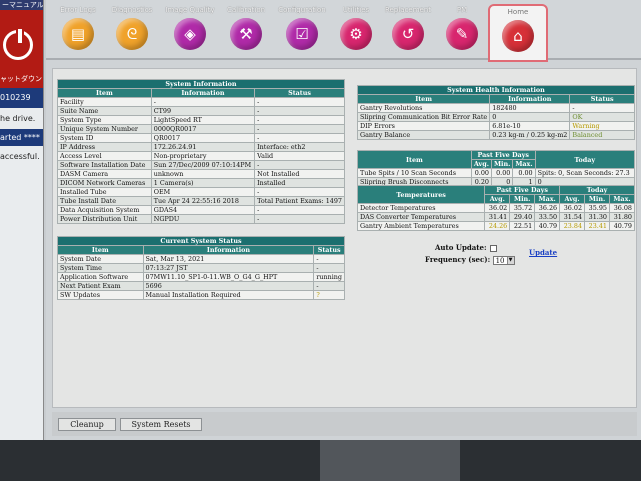 The height and width of the screenshot is (481, 641). What do you see at coordinates (522, 208) in the screenshot?
I see `table-cell: 35.72` at bounding box center [522, 208].